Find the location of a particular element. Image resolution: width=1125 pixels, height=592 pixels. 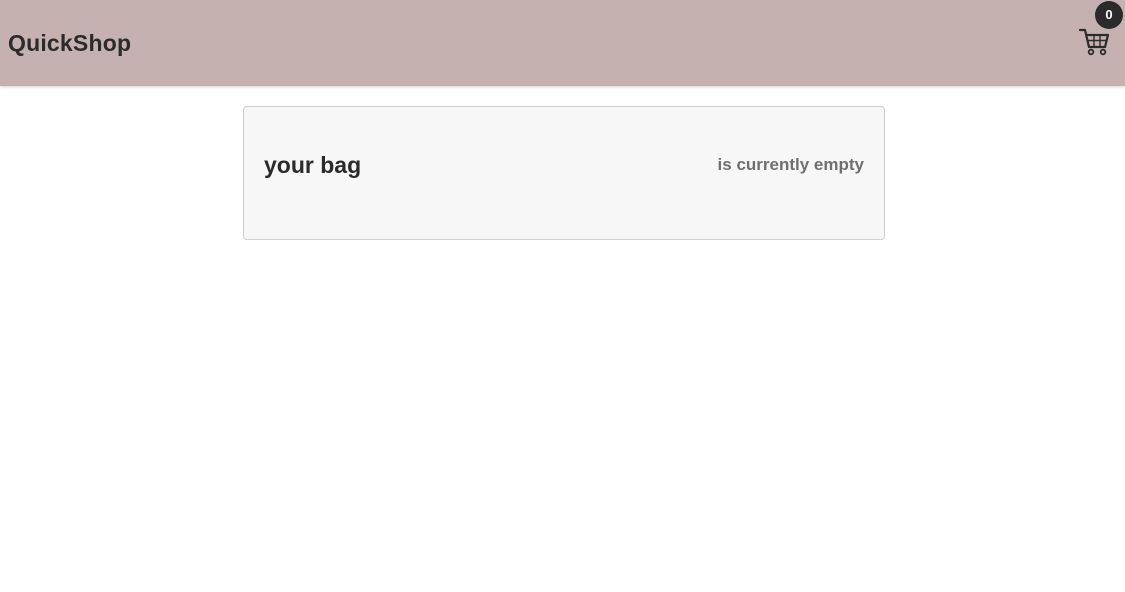

shopping-cart-icon is located at coordinates (1094, 42).